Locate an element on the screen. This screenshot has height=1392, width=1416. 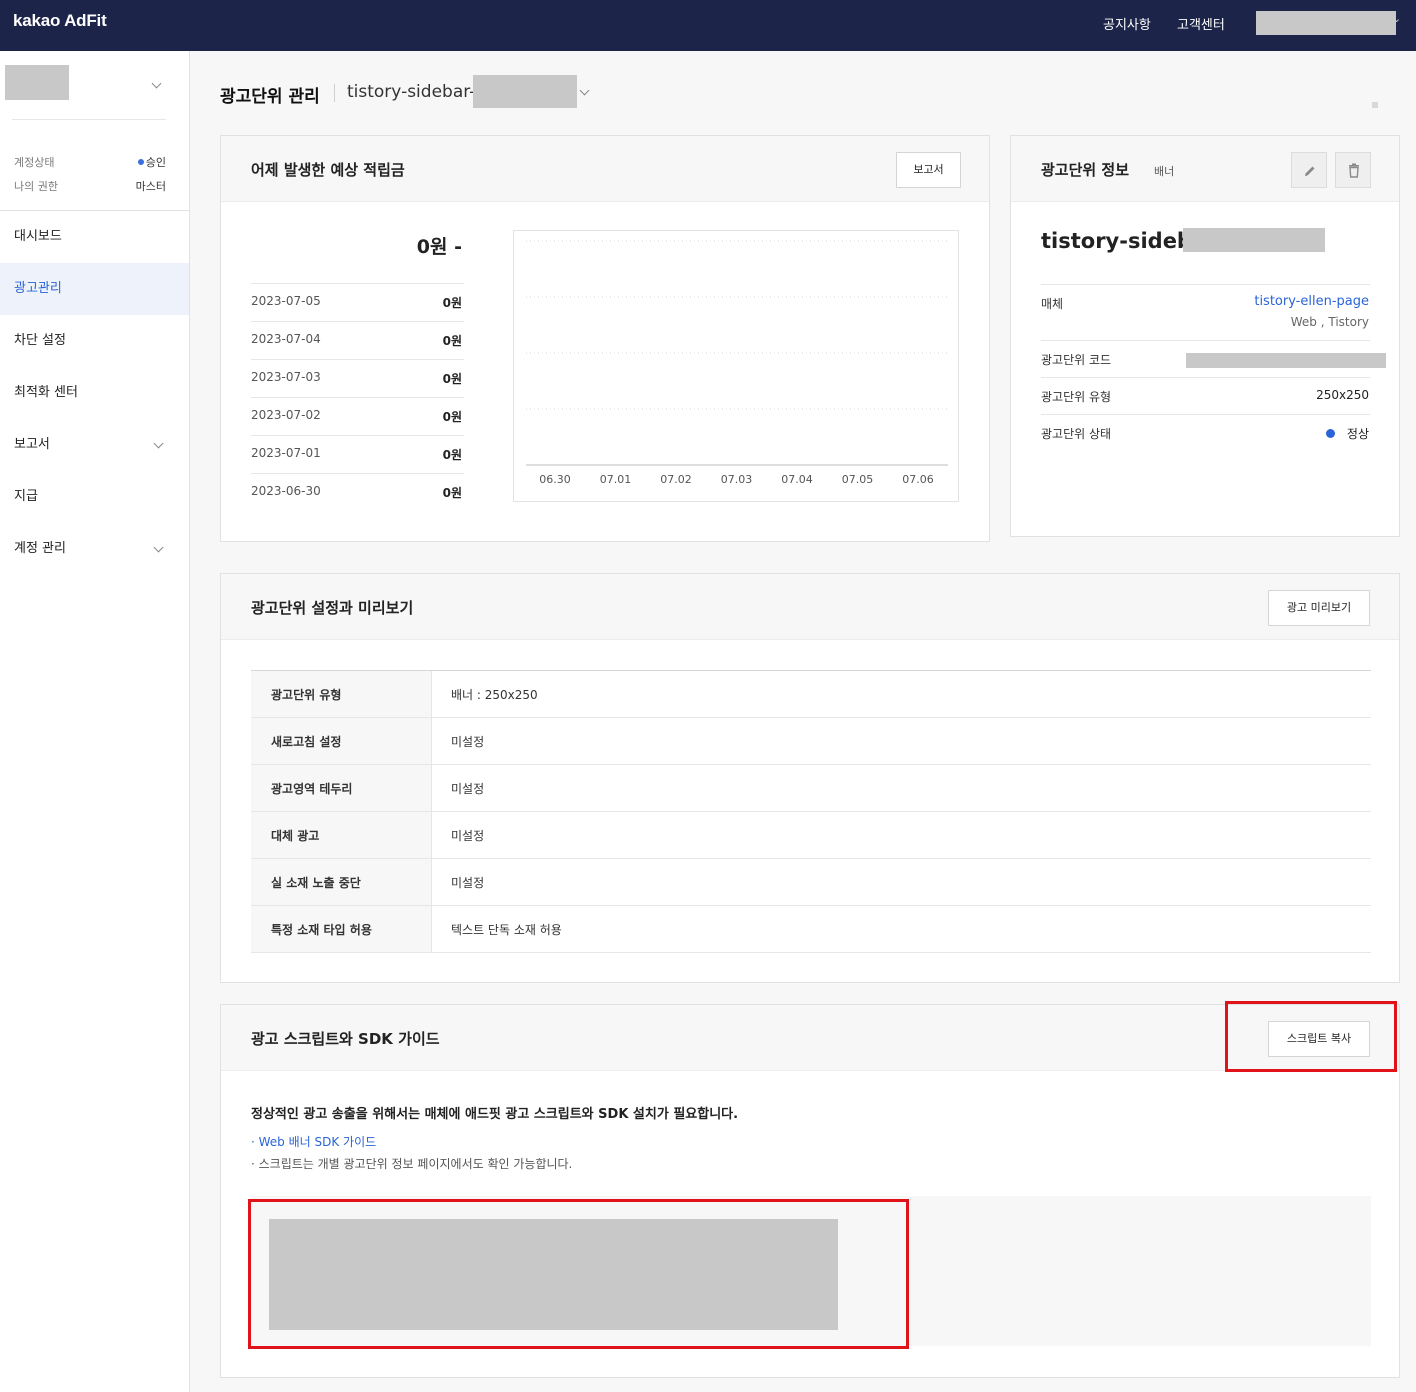
script-note: · 스크립트는 개별 광고단위 정보 페이지에서도 확인 가능합니다. is located at coordinates (412, 1164).